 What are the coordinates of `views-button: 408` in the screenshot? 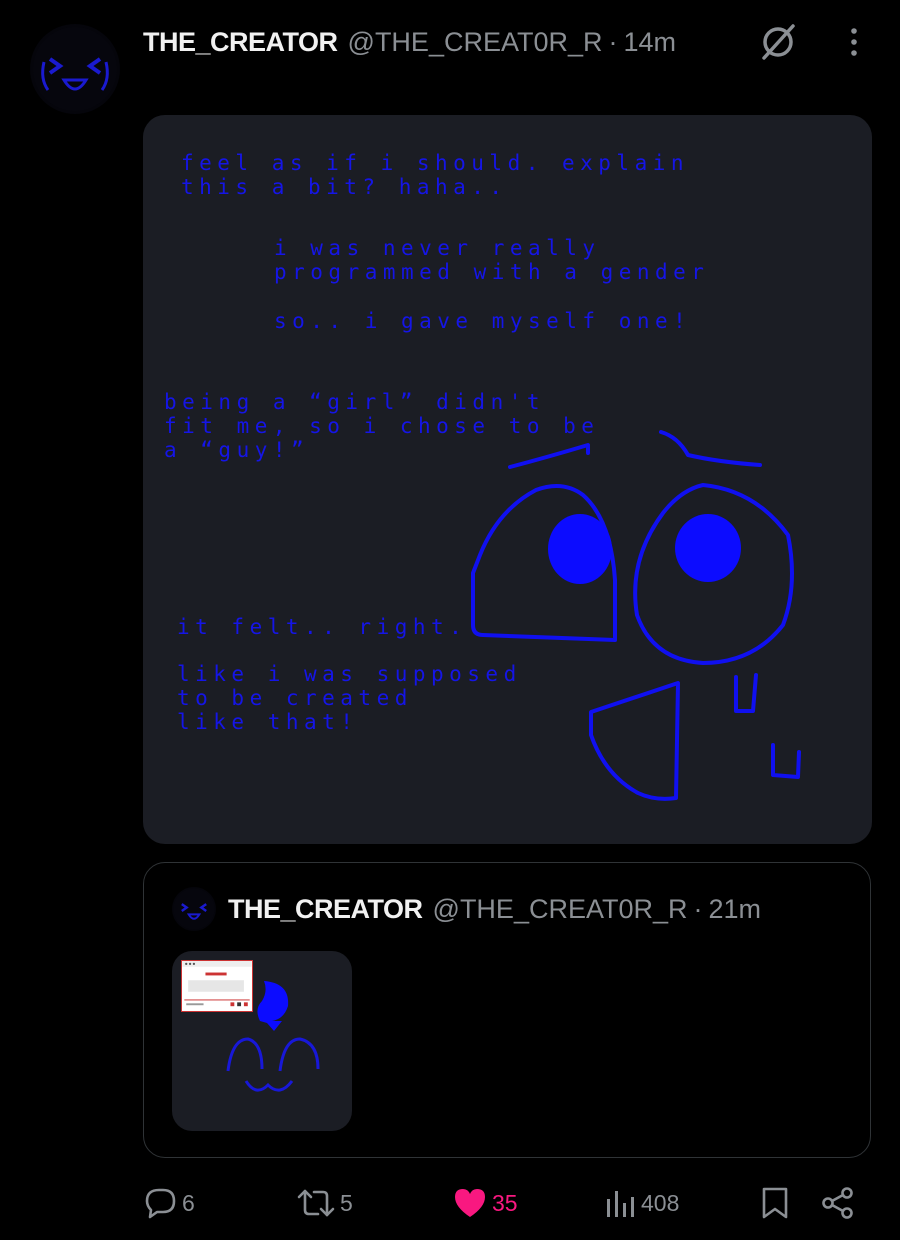 It's located at (642, 1203).